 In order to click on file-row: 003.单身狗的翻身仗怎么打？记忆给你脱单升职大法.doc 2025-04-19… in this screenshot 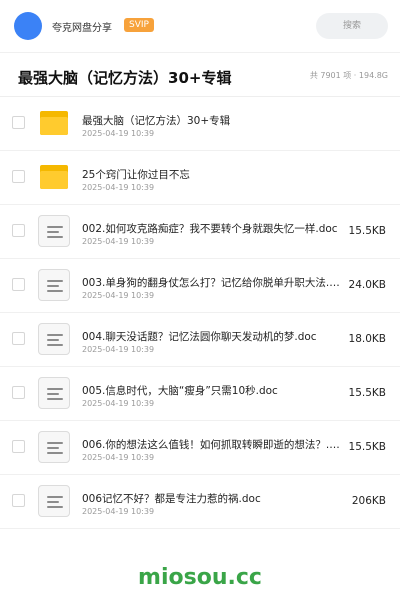, I will do `click(200, 286)`.